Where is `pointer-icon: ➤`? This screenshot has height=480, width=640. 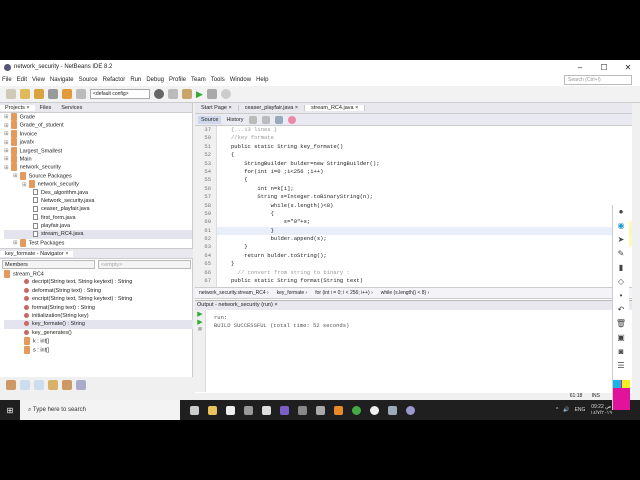 pointer-icon: ➤ is located at coordinates (621, 239).